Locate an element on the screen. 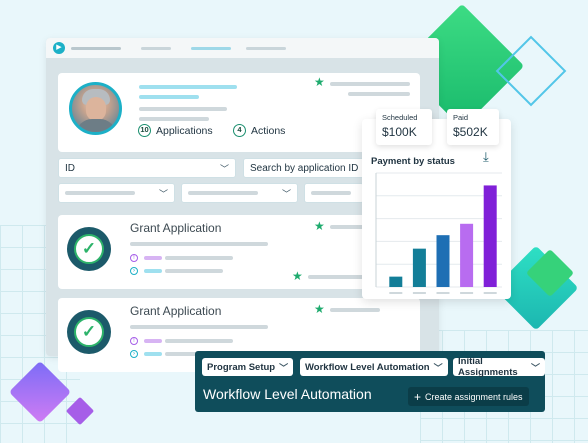 The width and height of the screenshot is (588, 443). scheduled-value: $100K is located at coordinates (399, 132).